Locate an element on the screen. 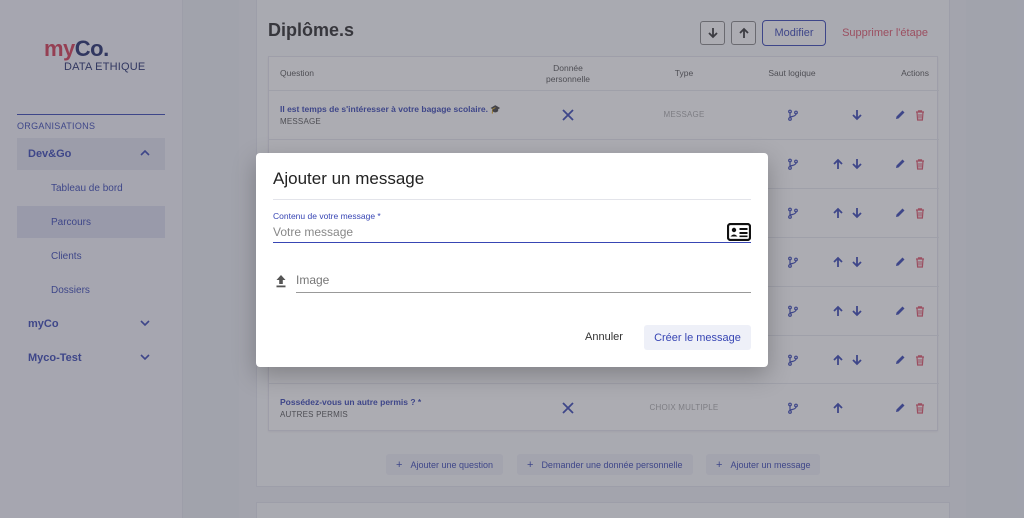  divider is located at coordinates (512, 199).